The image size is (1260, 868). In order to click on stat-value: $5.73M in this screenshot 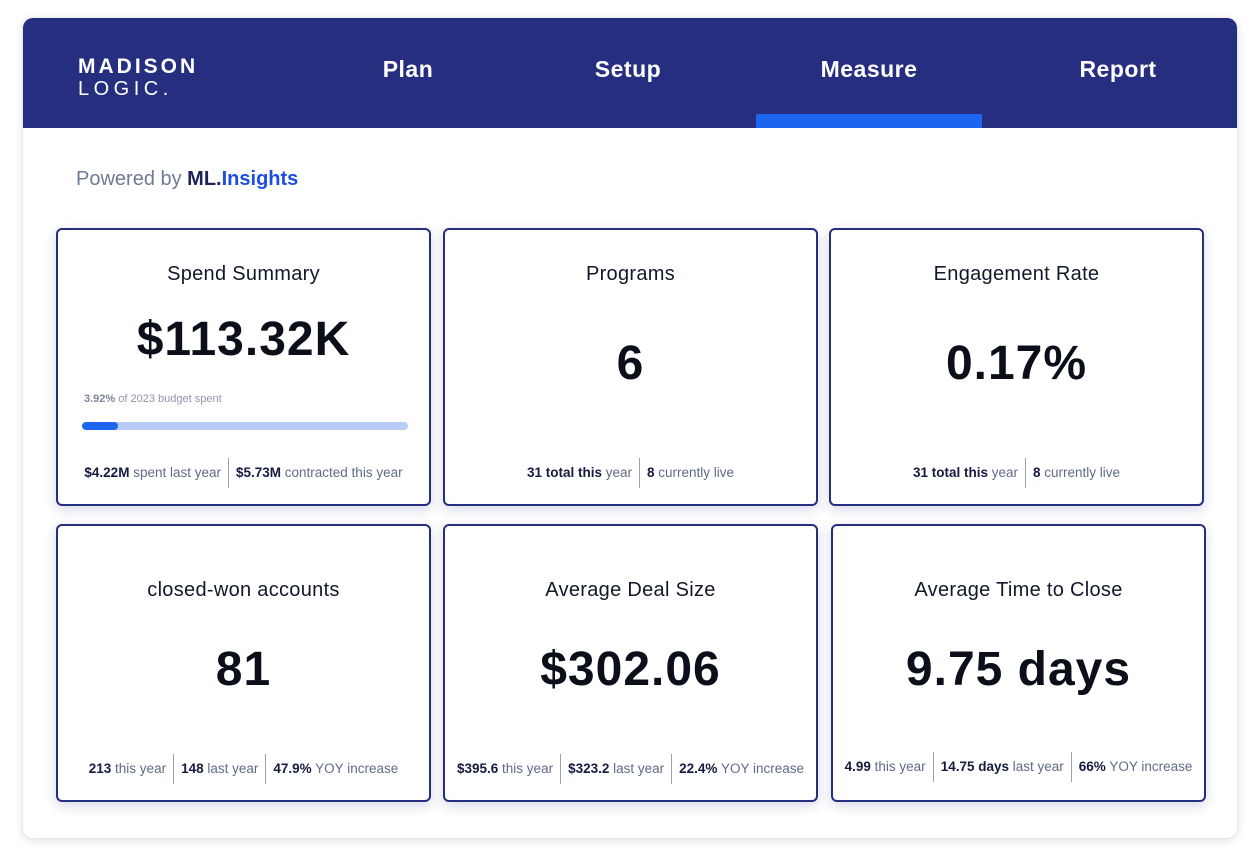, I will do `click(258, 472)`.